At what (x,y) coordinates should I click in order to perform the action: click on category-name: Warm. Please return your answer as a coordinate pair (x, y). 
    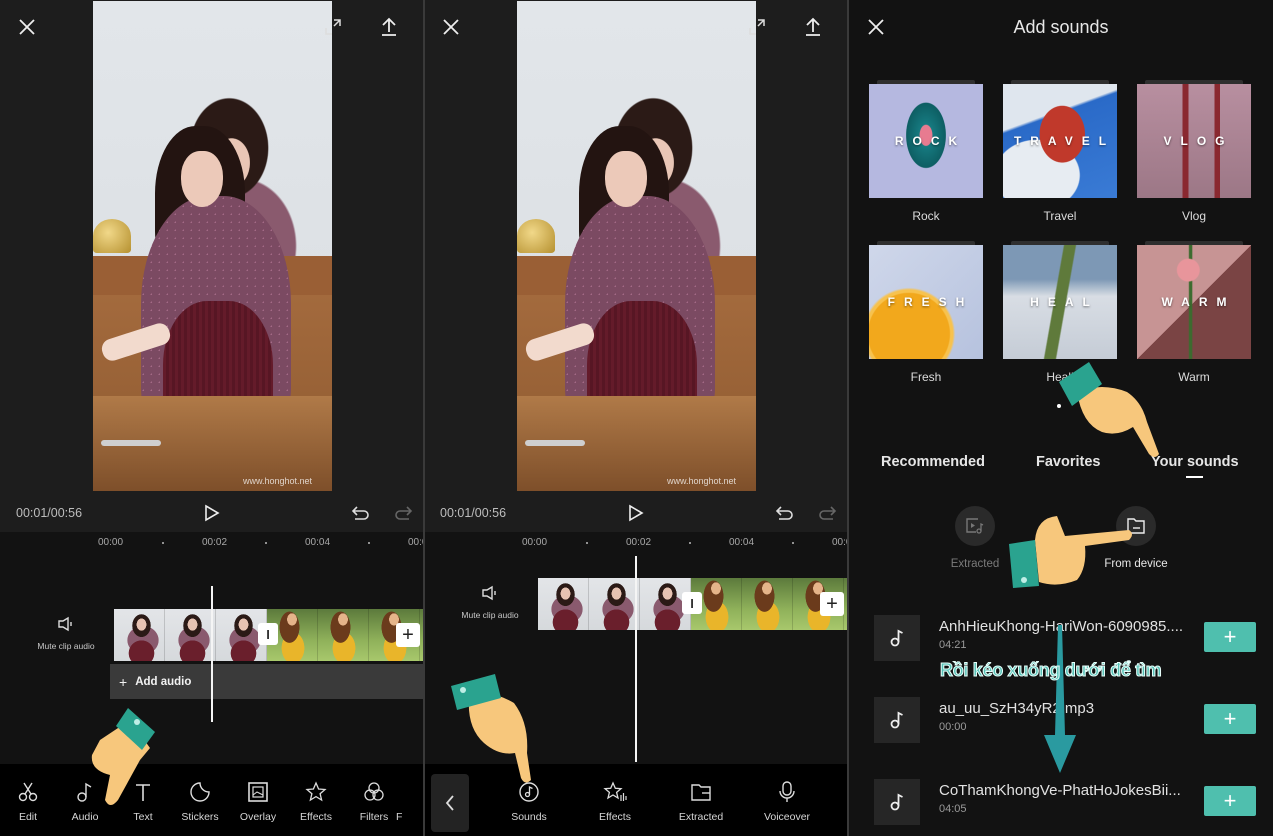
    Looking at the image, I should click on (1194, 377).